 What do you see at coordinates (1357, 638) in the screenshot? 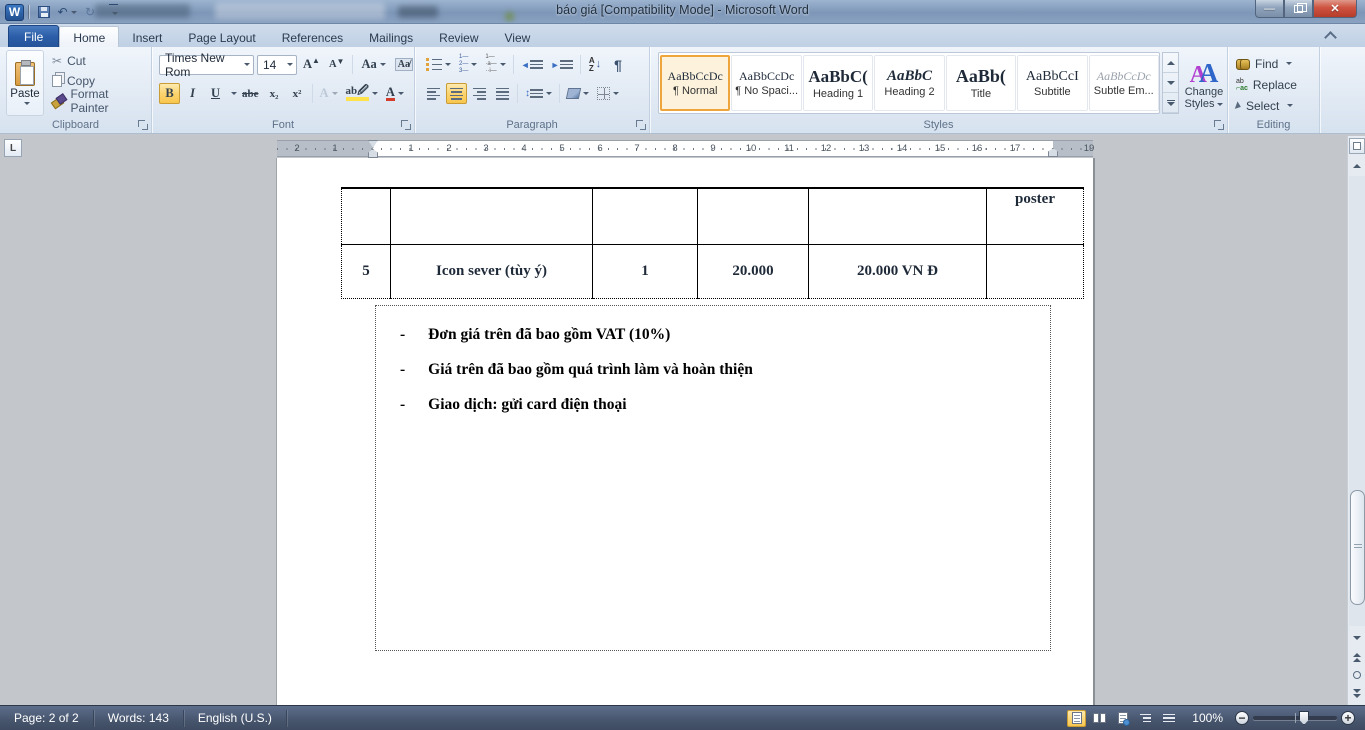
I see `scroll-down-button` at bounding box center [1357, 638].